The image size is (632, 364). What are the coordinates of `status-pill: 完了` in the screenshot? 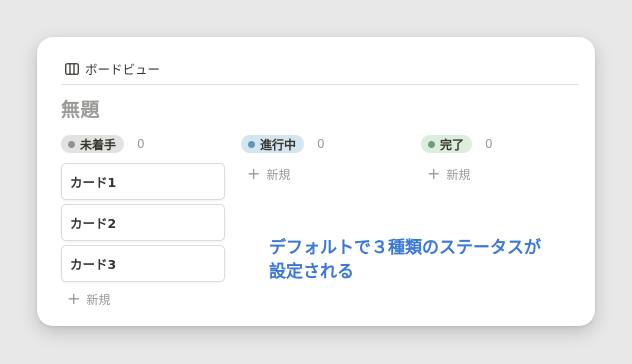 It's located at (447, 144).